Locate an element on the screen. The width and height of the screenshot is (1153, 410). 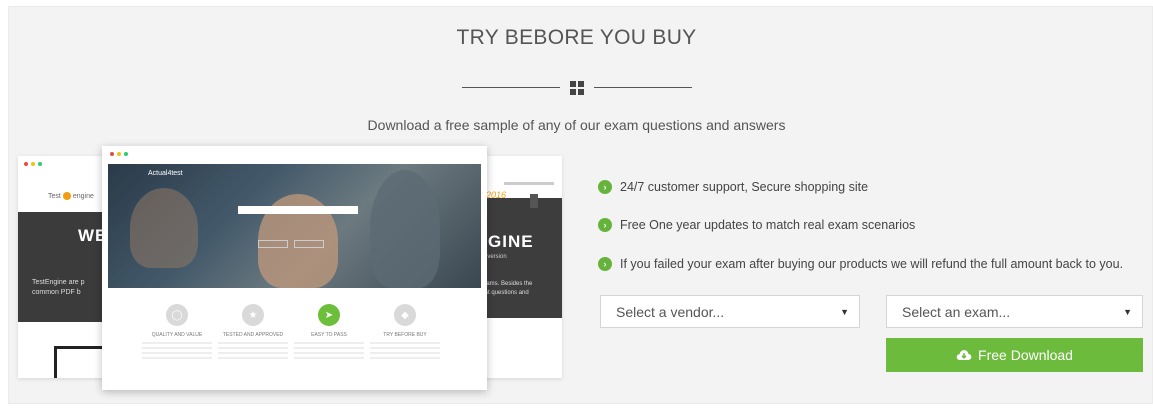
mockup-sub-text: t version is located at coordinates (495, 257).